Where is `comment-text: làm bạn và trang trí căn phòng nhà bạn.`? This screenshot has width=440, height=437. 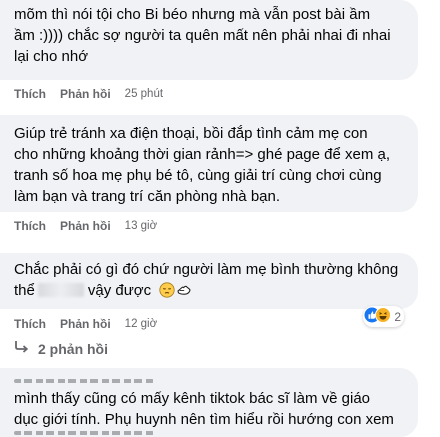 comment-text: làm bạn và trang trí căn phòng nhà bạn. is located at coordinates (147, 196).